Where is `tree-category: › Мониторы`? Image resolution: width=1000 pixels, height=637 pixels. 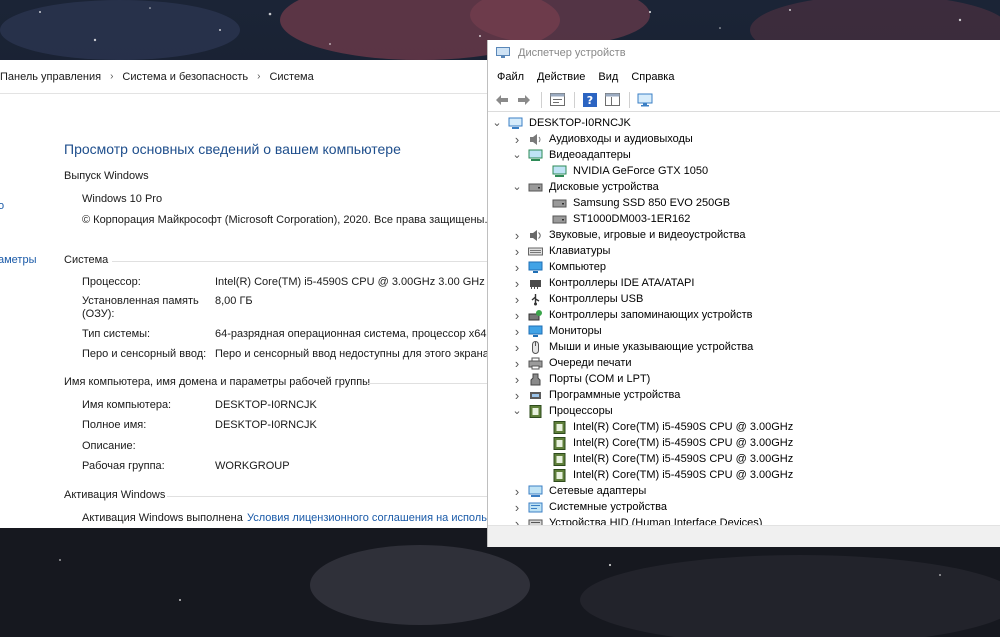 tree-category: › Мониторы is located at coordinates (557, 331).